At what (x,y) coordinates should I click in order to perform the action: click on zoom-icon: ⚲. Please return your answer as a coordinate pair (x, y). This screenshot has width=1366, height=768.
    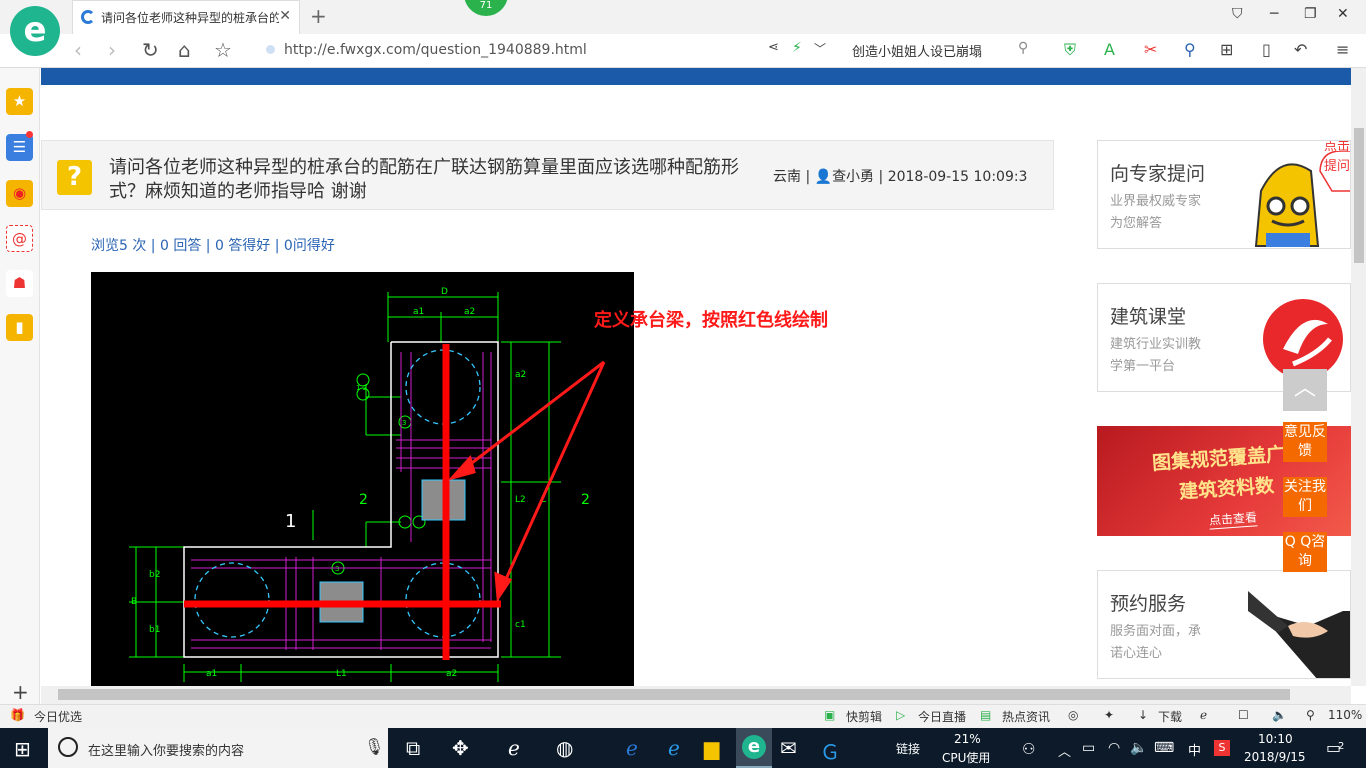
    Looking at the image, I should click on (1310, 715).